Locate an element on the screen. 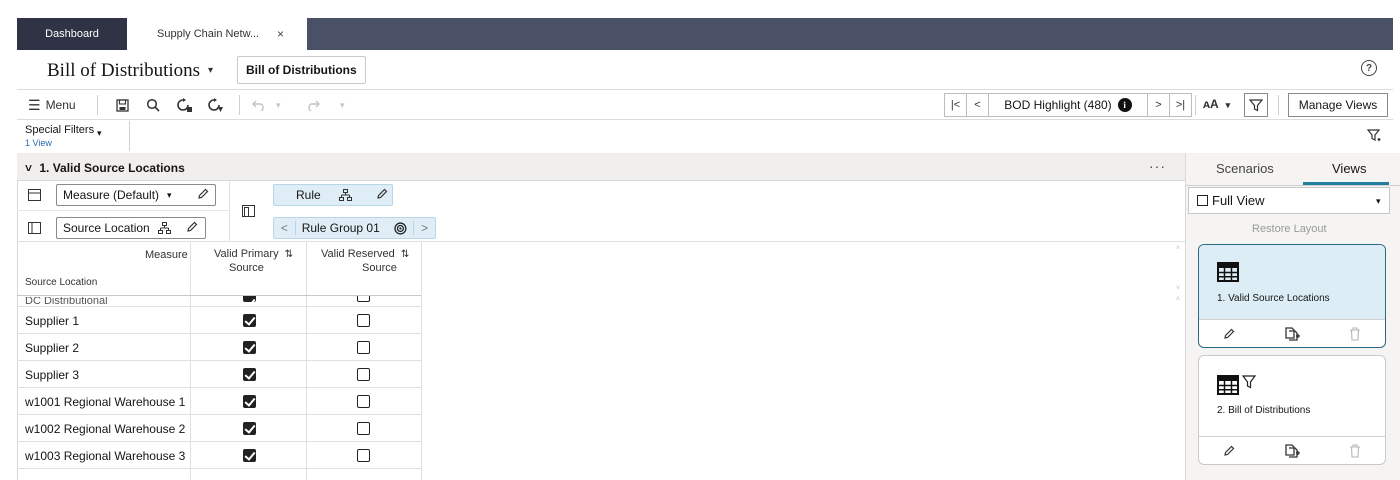 The image size is (1400, 480). help-icon: ? is located at coordinates (1369, 68).